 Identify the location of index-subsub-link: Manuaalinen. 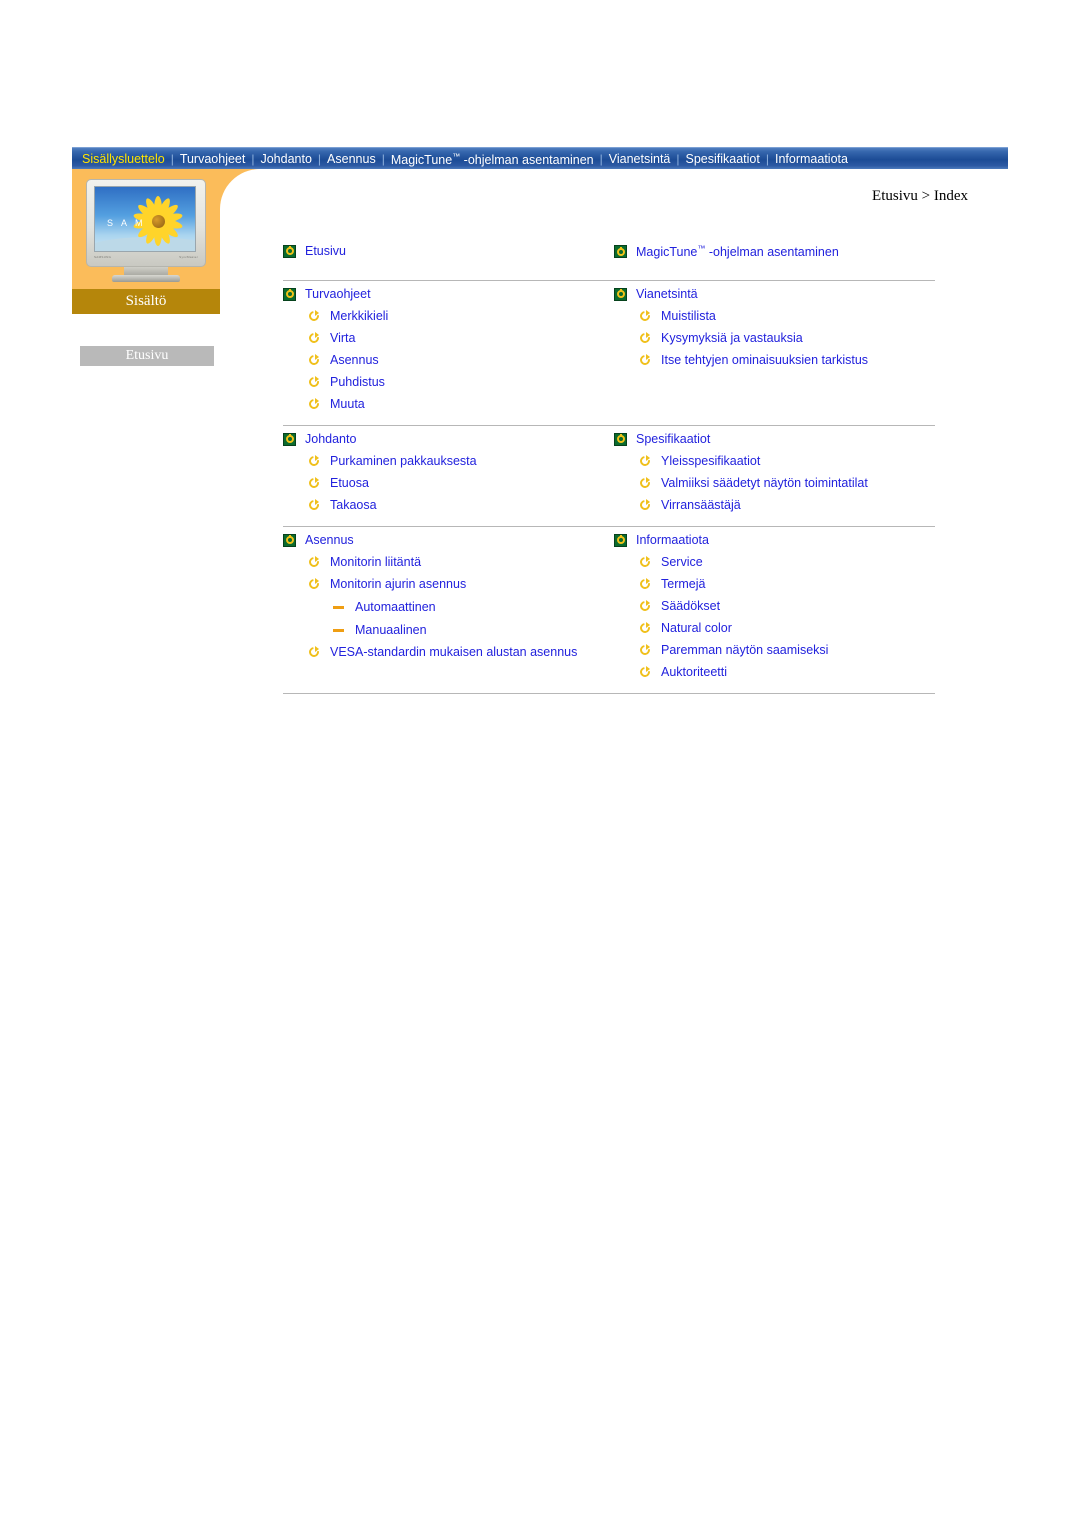
(471, 630).